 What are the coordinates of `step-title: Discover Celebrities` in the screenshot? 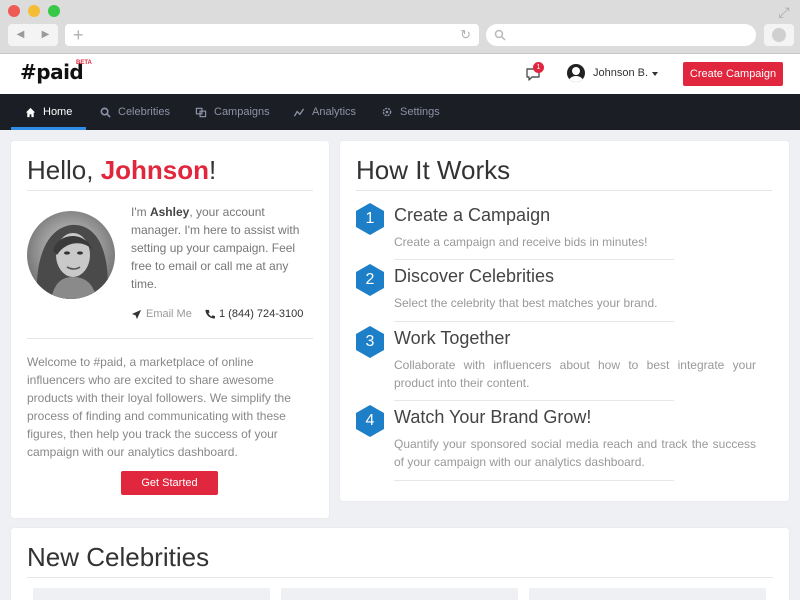 It's located at (474, 276).